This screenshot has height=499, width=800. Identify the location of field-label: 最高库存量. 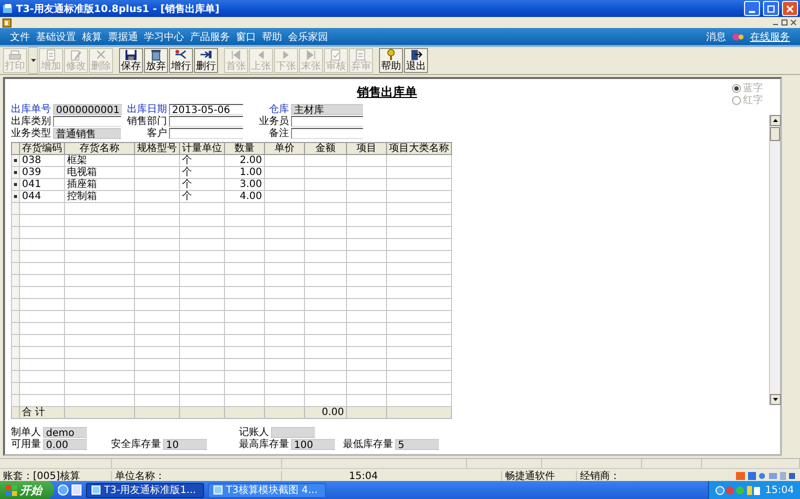
(264, 444).